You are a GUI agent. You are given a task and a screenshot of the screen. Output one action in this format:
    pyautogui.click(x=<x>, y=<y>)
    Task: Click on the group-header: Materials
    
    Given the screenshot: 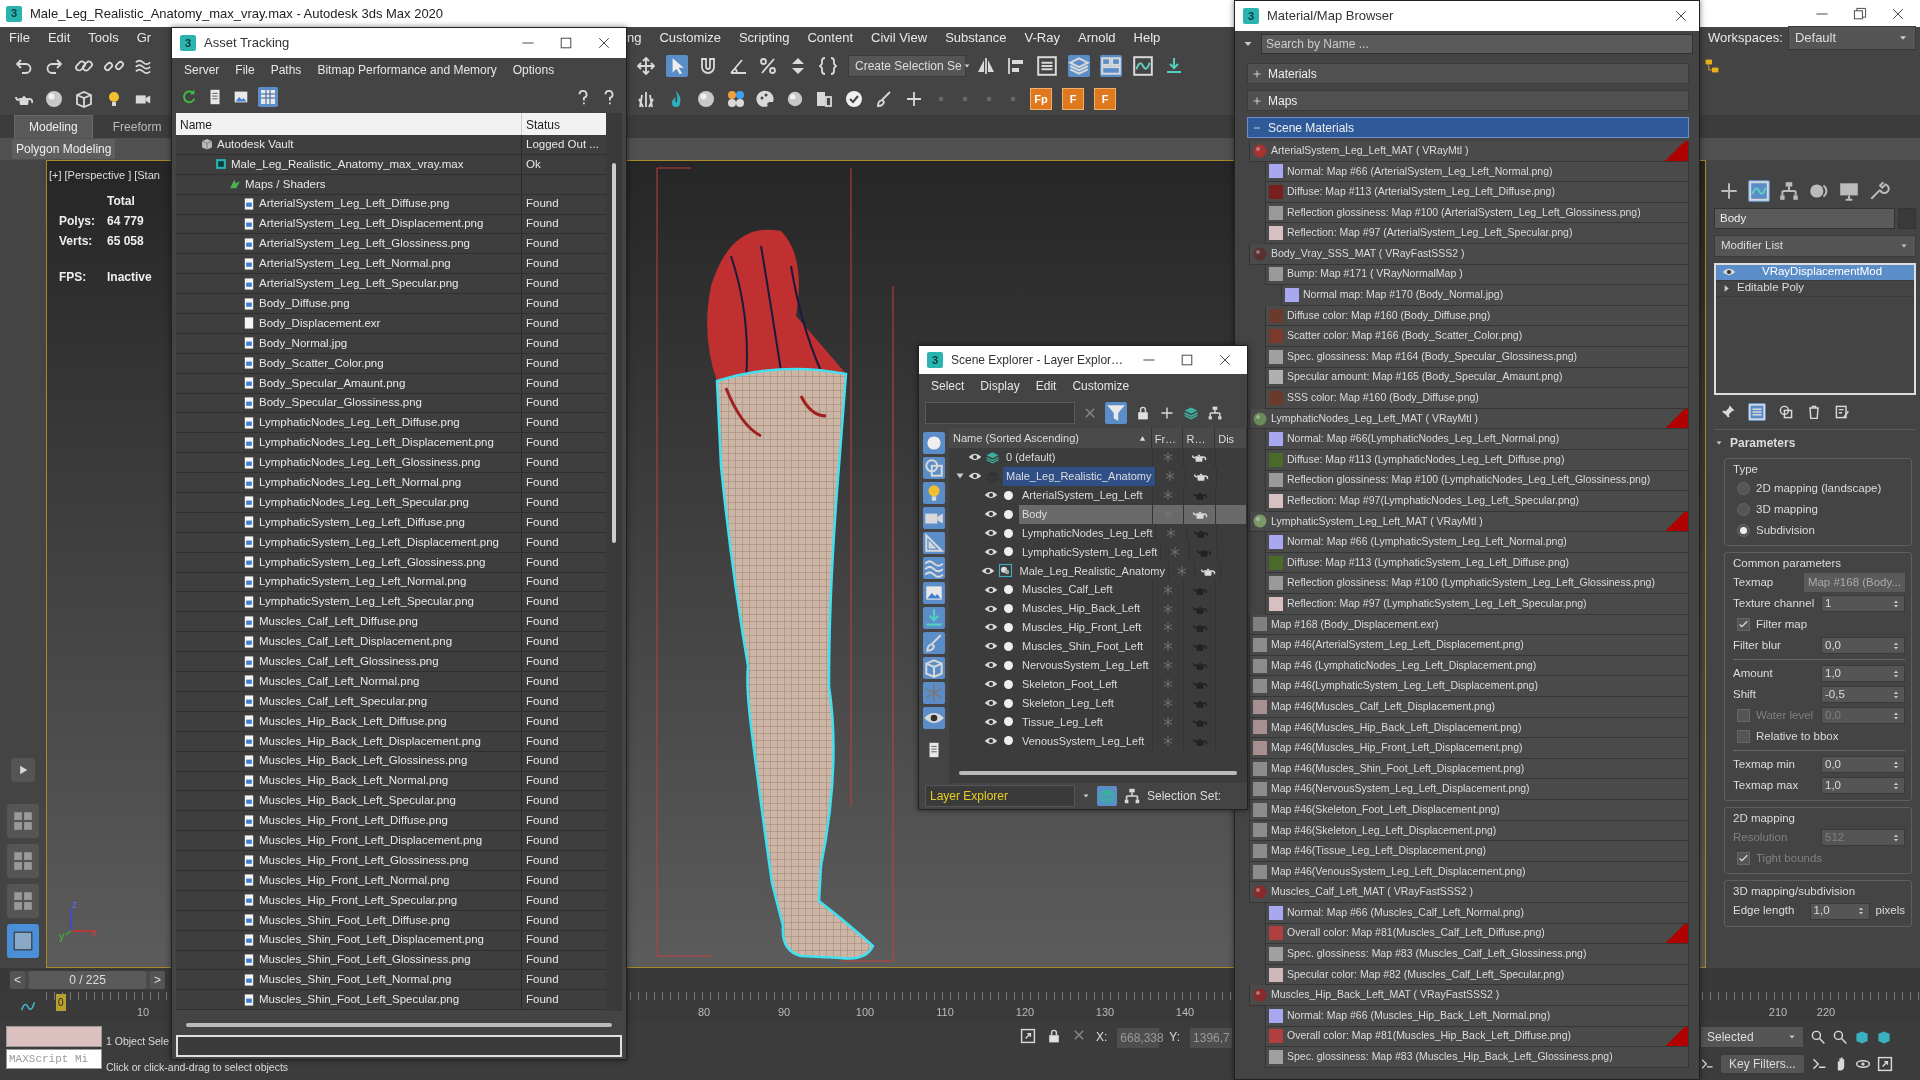 What is the action you would take?
    pyautogui.click(x=1468, y=73)
    